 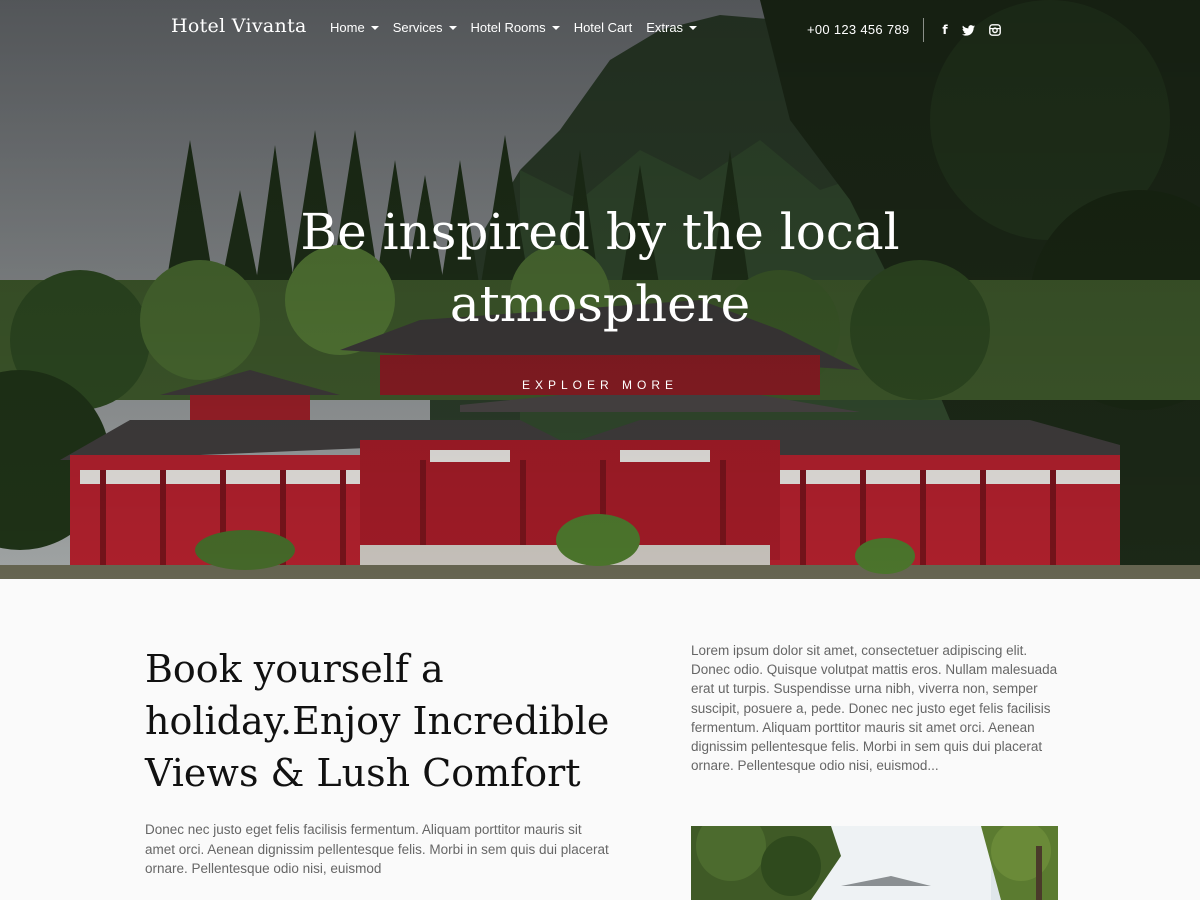 I want to click on nav-item-label: Extras, so click(x=665, y=27).